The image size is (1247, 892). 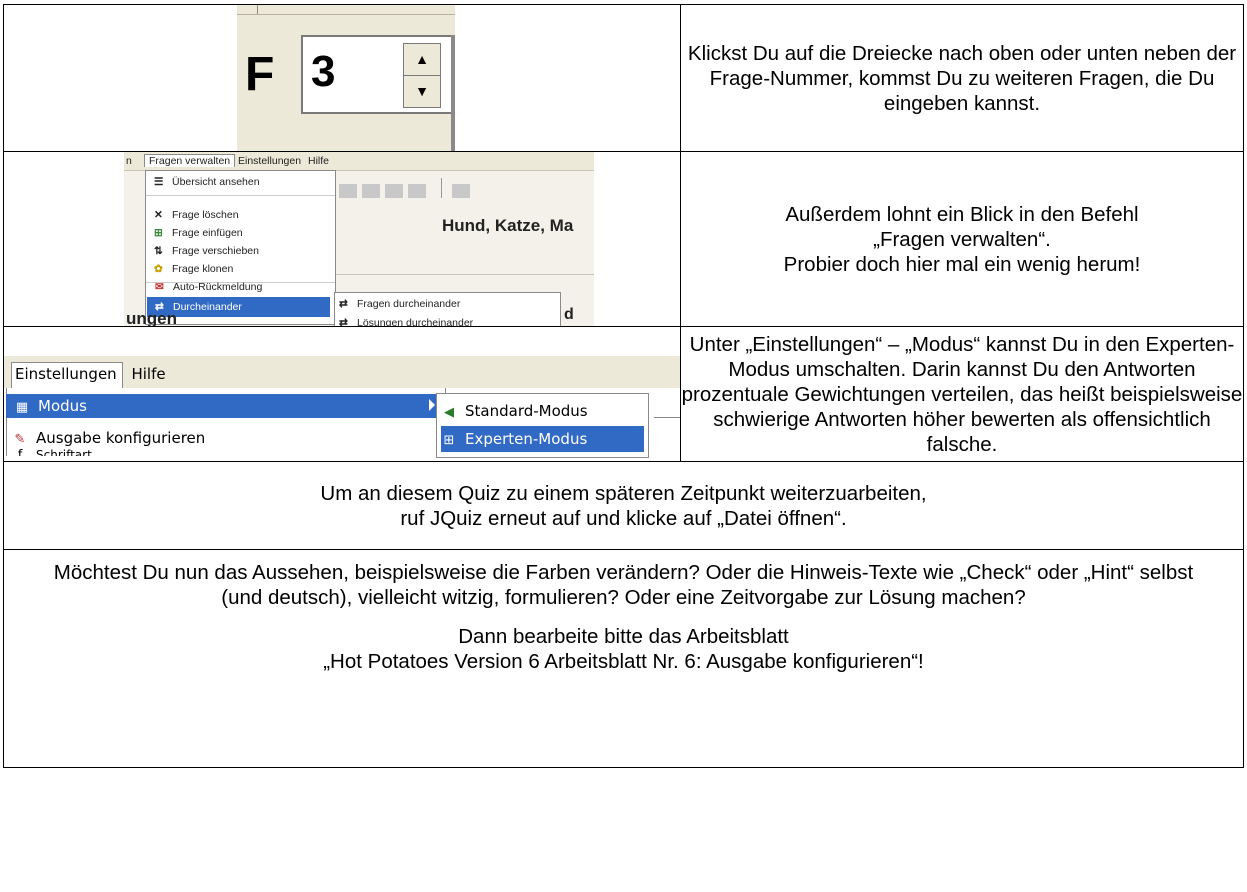 I want to click on menu-bar: n Fragen verwalten Einstellungen Hilfe, so click(x=359, y=161).